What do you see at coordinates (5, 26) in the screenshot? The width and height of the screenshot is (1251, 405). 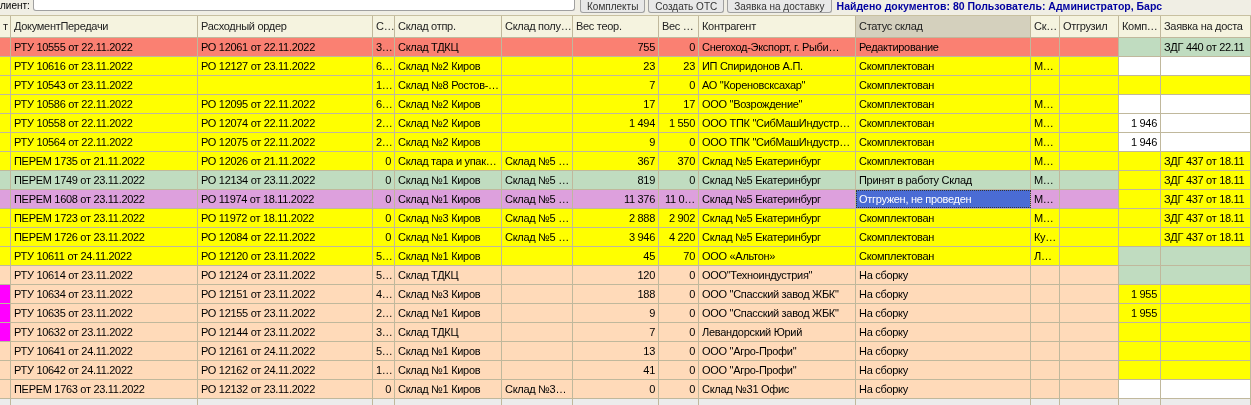 I see `column-header: т` at bounding box center [5, 26].